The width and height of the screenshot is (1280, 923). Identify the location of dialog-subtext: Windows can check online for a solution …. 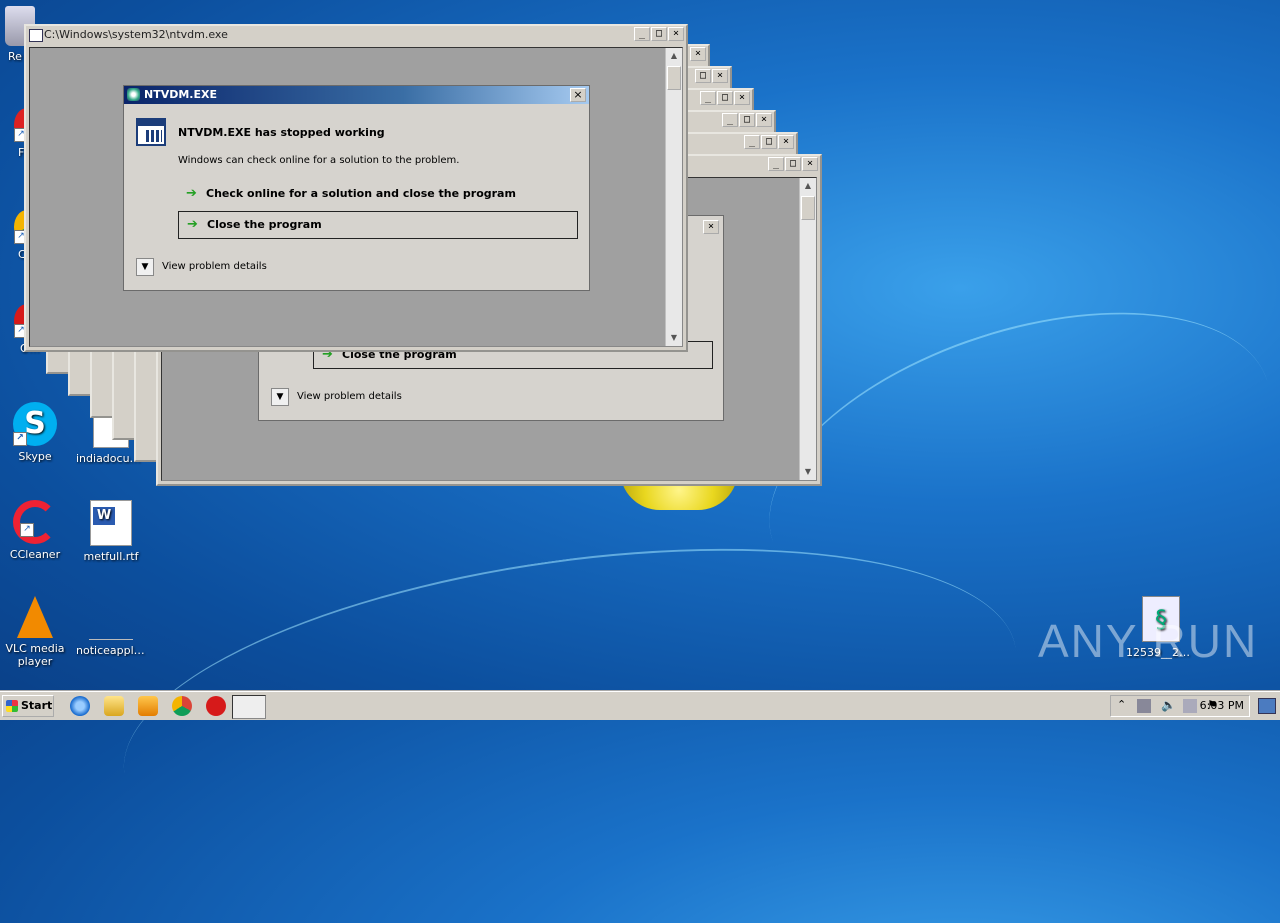
(319, 160).